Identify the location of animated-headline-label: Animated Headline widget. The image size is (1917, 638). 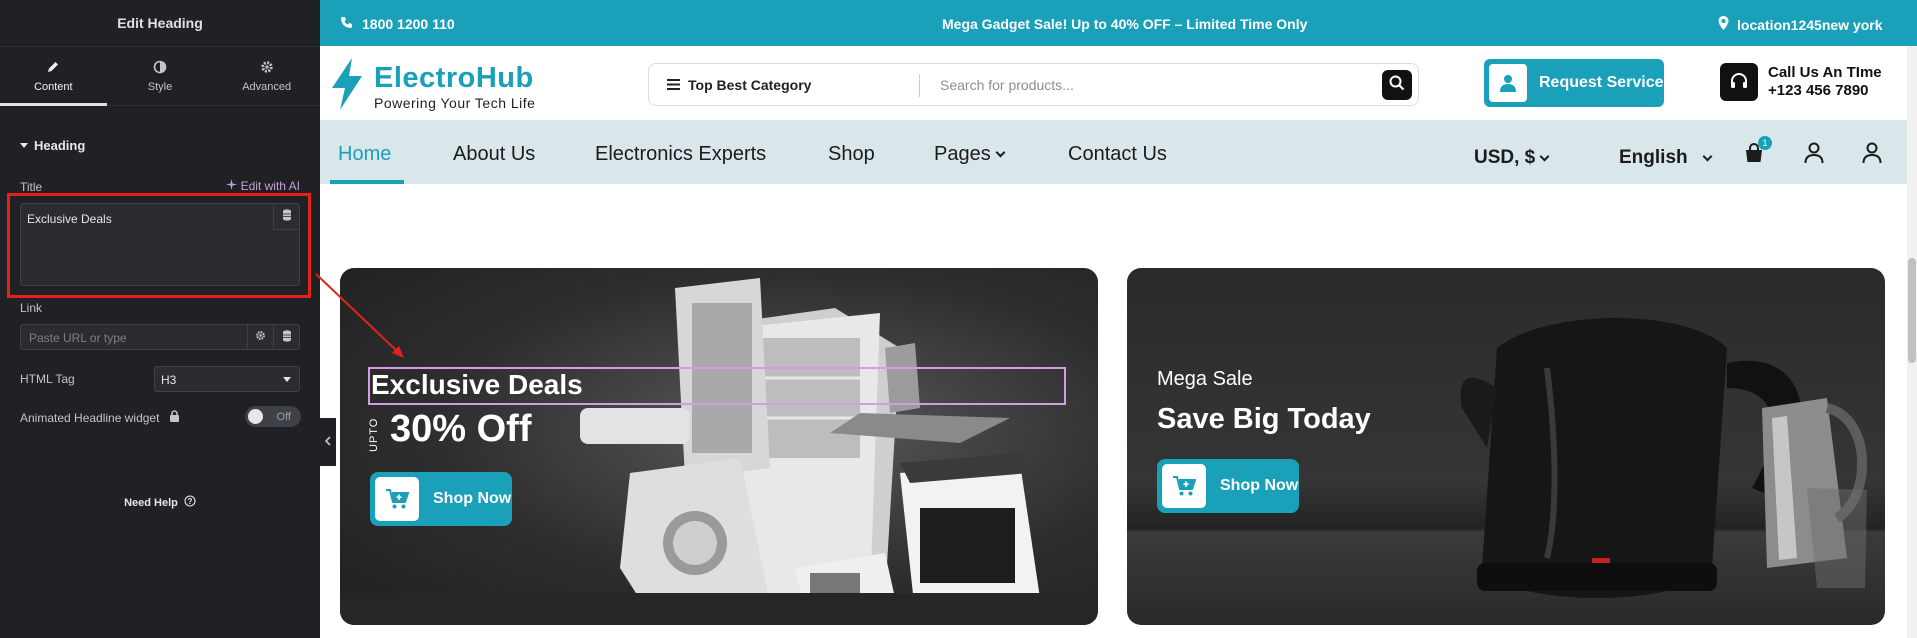
(90, 417).